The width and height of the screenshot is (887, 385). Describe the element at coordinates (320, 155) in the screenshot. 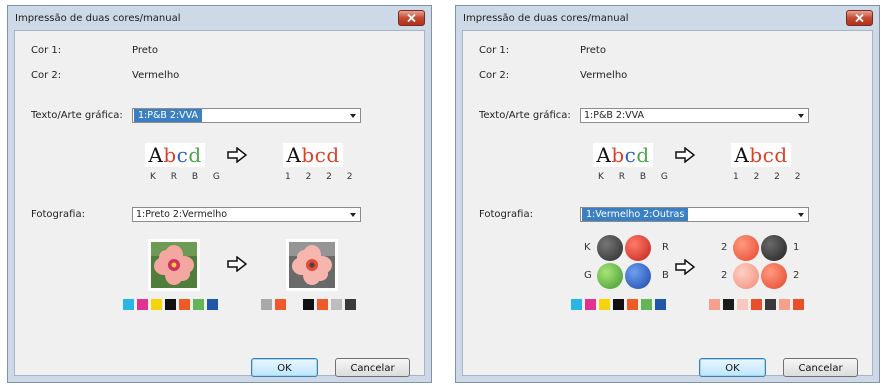

I see `sample-letter-b: bcd` at that location.